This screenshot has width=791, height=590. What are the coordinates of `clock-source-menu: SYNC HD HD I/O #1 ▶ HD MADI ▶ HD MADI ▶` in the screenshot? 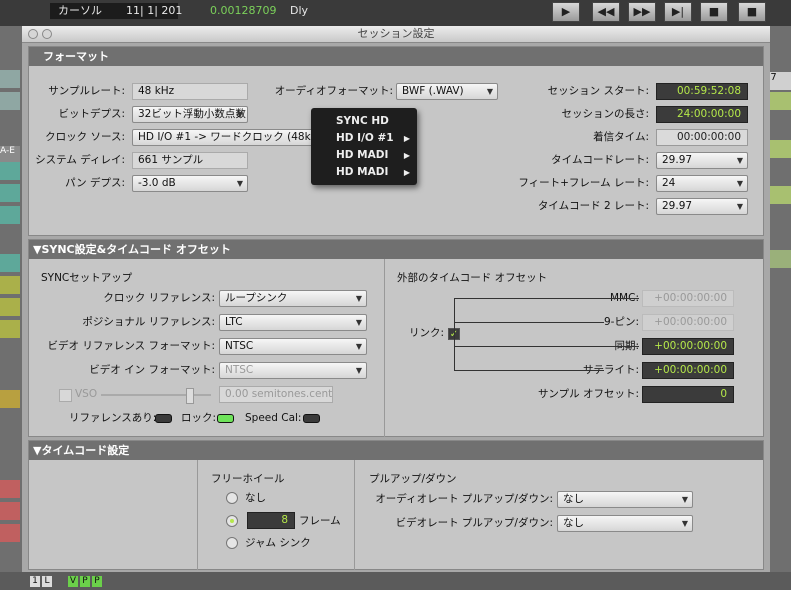 It's located at (364, 146).